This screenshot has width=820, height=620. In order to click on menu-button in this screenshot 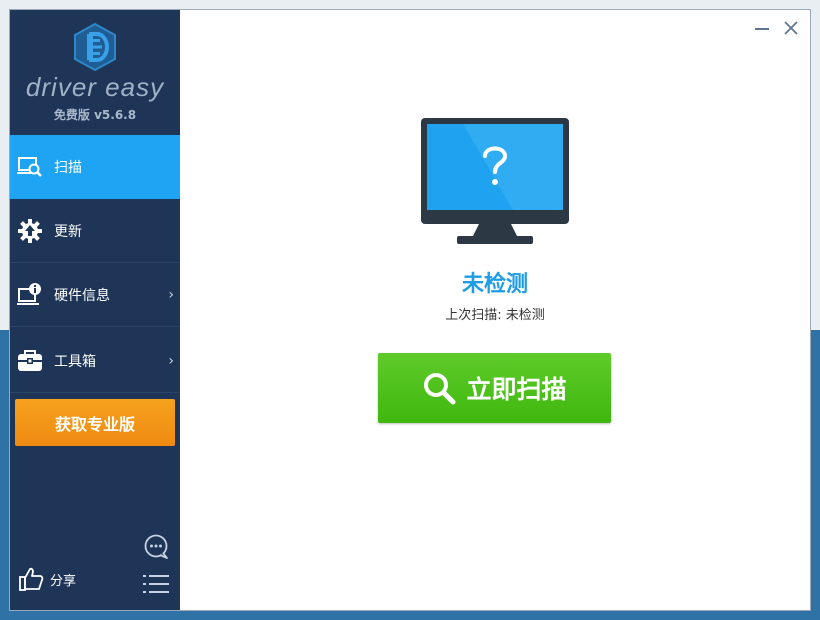, I will do `click(156, 586)`.